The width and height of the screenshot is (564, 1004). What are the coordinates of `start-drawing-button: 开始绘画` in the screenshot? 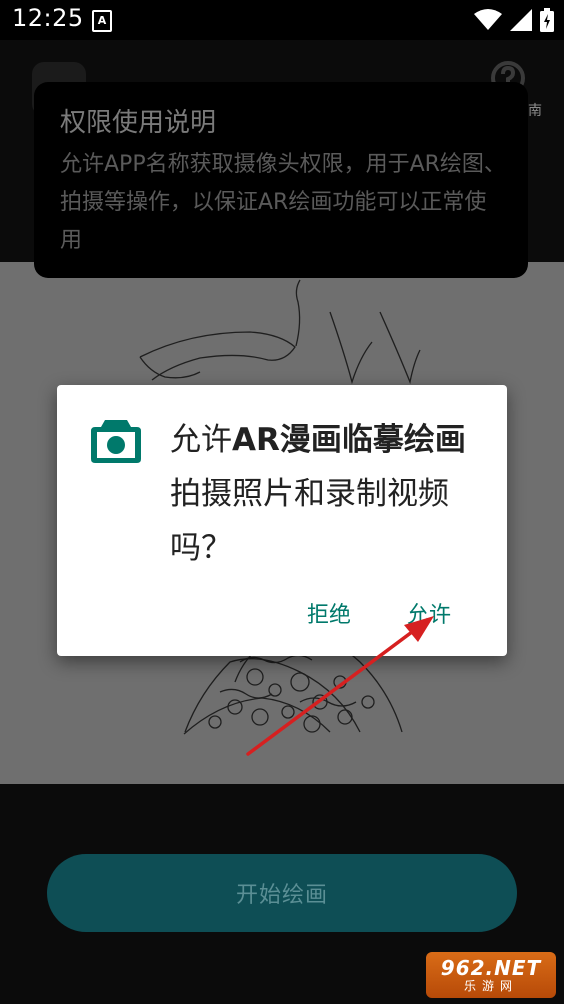 It's located at (282, 893).